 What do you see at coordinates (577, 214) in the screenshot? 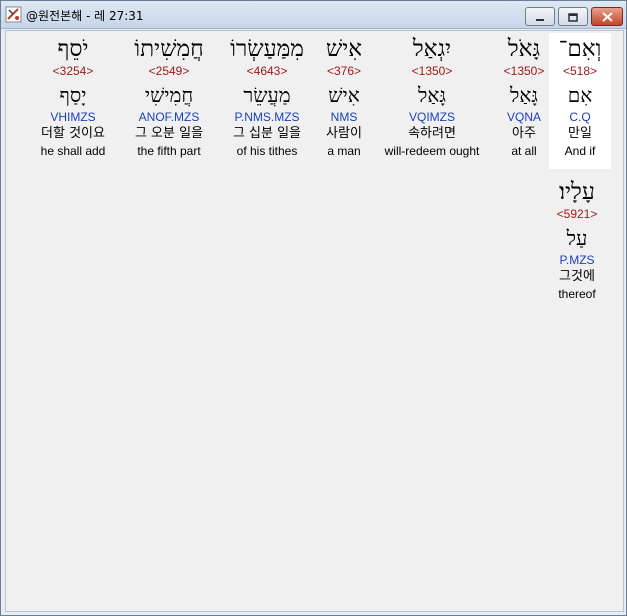
I see `strong-number: <5921>` at bounding box center [577, 214].